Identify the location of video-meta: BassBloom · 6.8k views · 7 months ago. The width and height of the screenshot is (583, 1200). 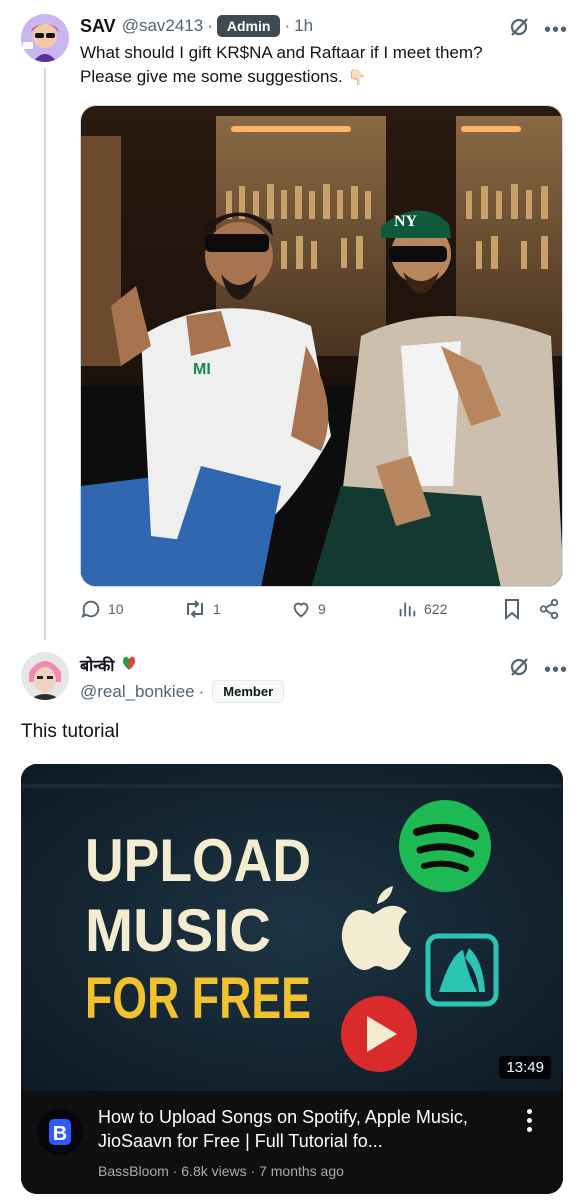
(221, 1171).